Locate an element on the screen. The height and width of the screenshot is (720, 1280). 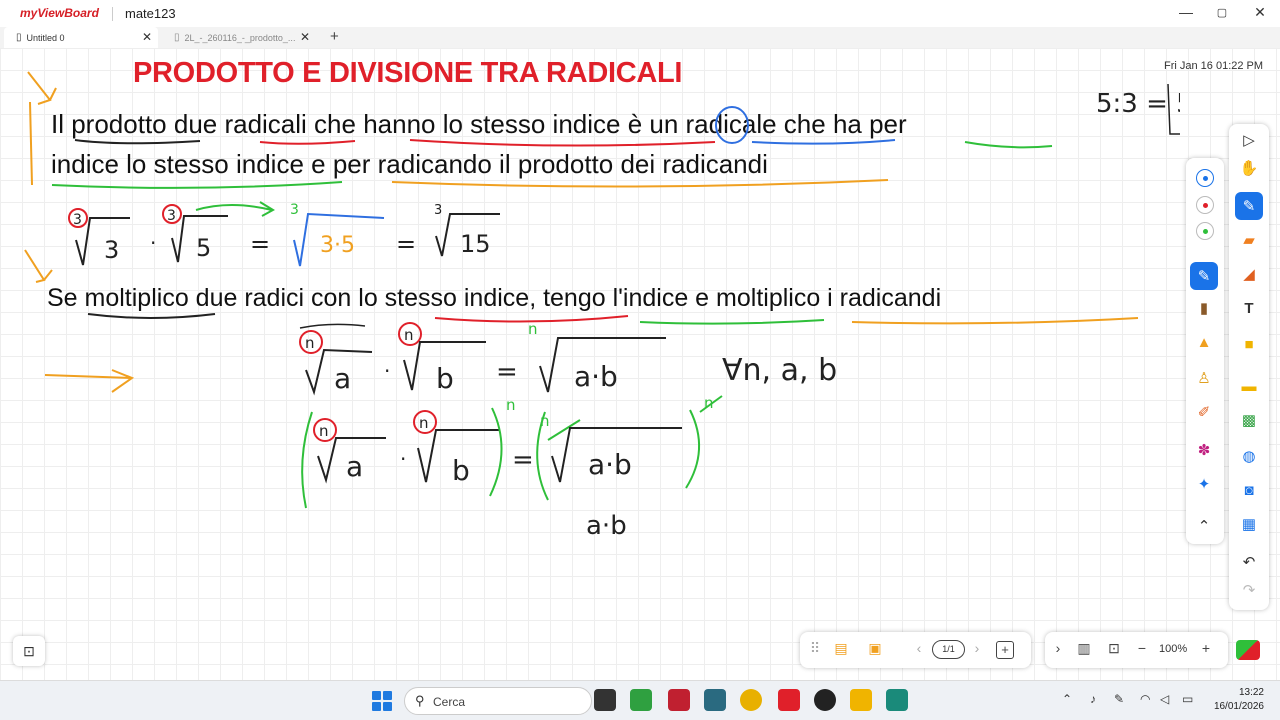
magic-pen-icon: ✽ is located at coordinates (1204, 450).